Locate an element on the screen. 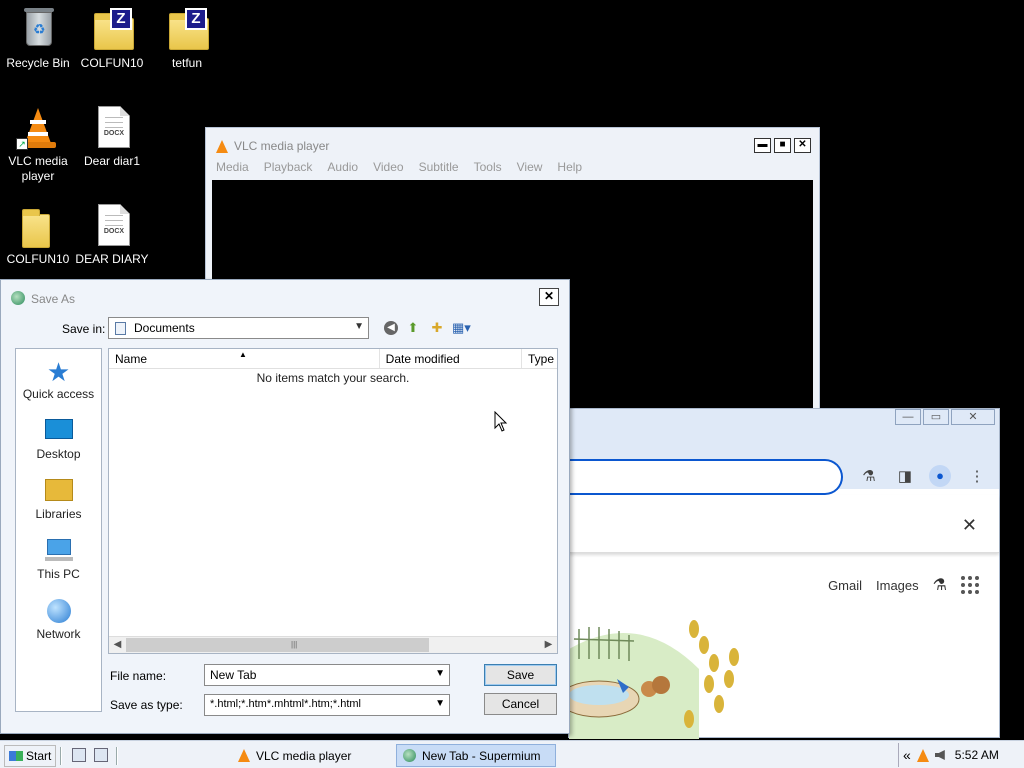  desktop-icon-dear-diar1: DOCX Dear diar1 is located at coordinates (112, 137).